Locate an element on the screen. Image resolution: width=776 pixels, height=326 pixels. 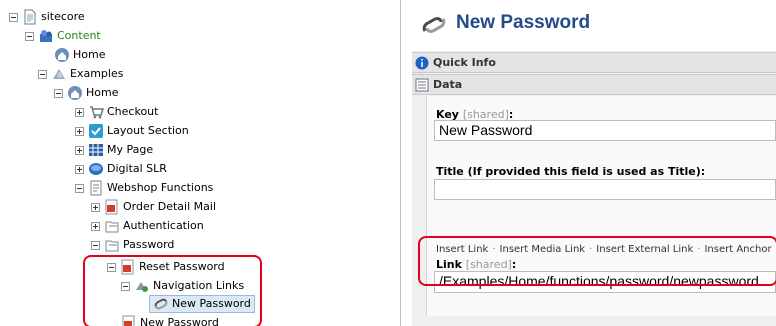
key-field: New Password is located at coordinates (605, 130).